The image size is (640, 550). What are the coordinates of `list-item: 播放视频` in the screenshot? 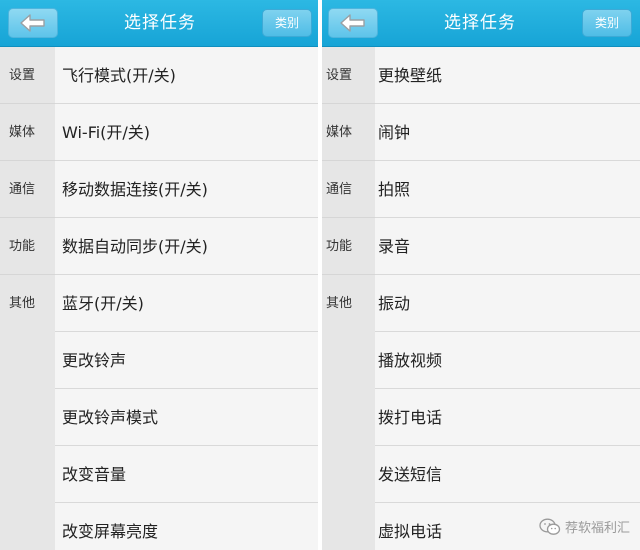 It's located at (507, 360).